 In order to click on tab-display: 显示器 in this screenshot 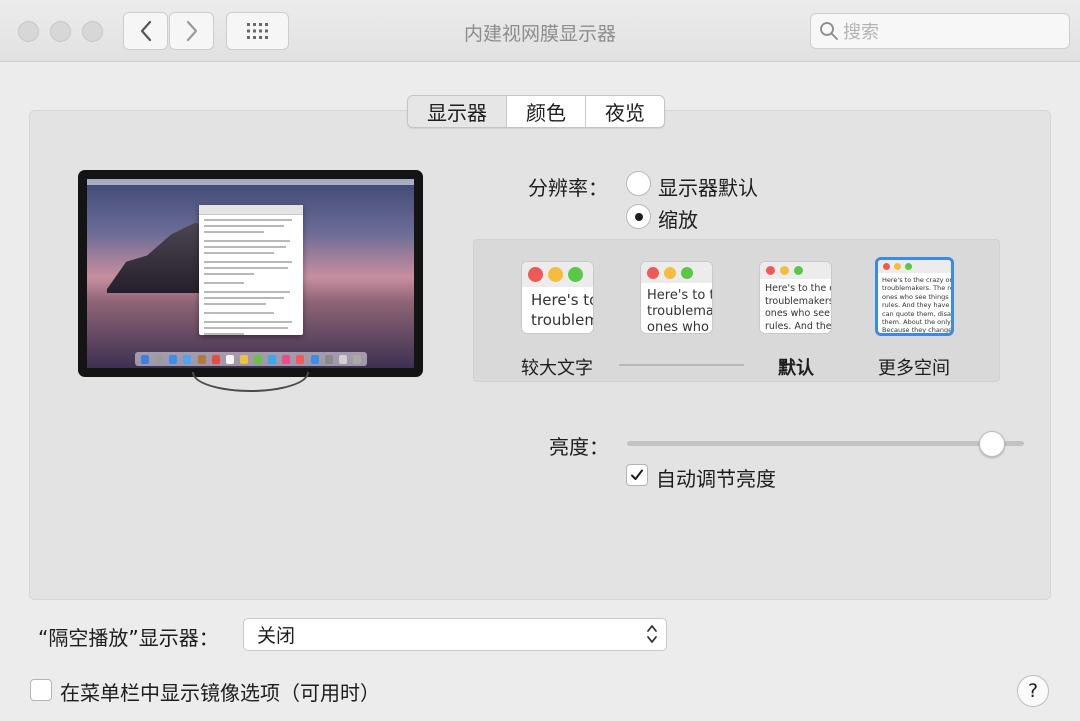, I will do `click(457, 111)`.